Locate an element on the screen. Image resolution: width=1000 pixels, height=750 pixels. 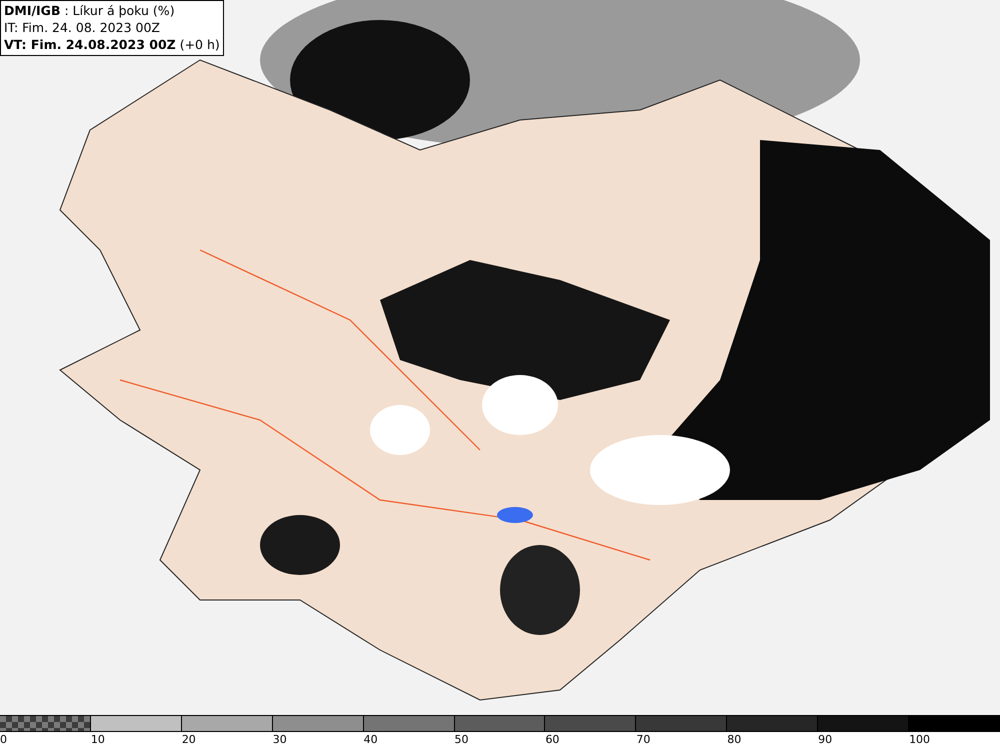
info-text: DMI/IGB : Líkur á þoku (%) is located at coordinates (90, 10).